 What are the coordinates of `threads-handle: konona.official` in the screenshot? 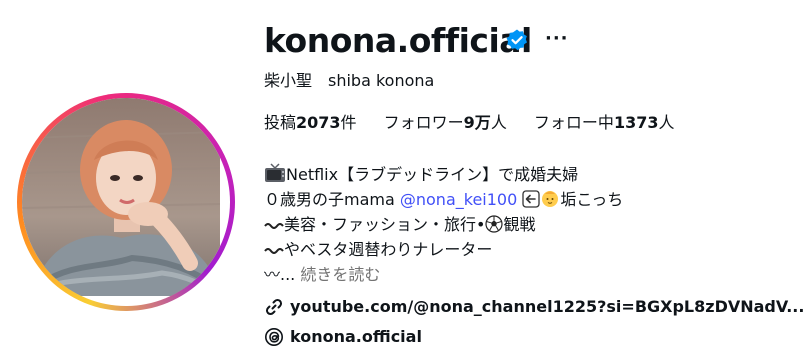 It's located at (356, 337).